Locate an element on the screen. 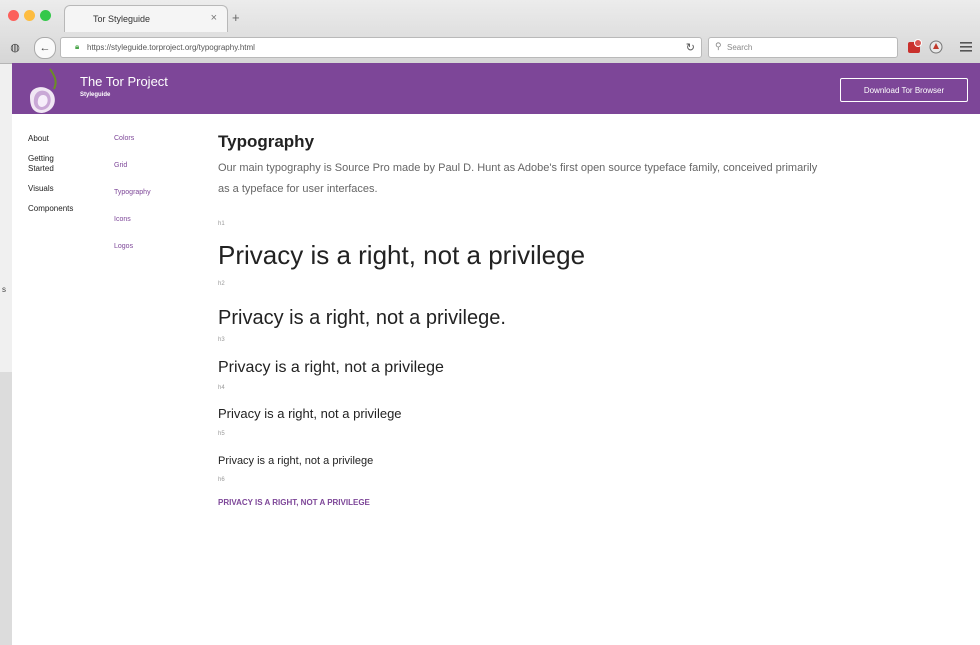  site-subtitle: Styleguide is located at coordinates (95, 95).